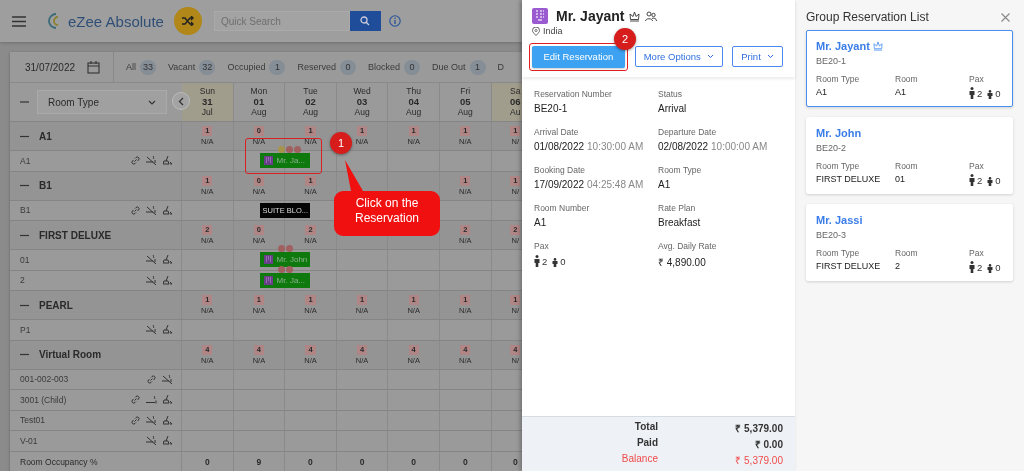  I want to click on field-value: FIRST DELUXE, so click(849, 179).